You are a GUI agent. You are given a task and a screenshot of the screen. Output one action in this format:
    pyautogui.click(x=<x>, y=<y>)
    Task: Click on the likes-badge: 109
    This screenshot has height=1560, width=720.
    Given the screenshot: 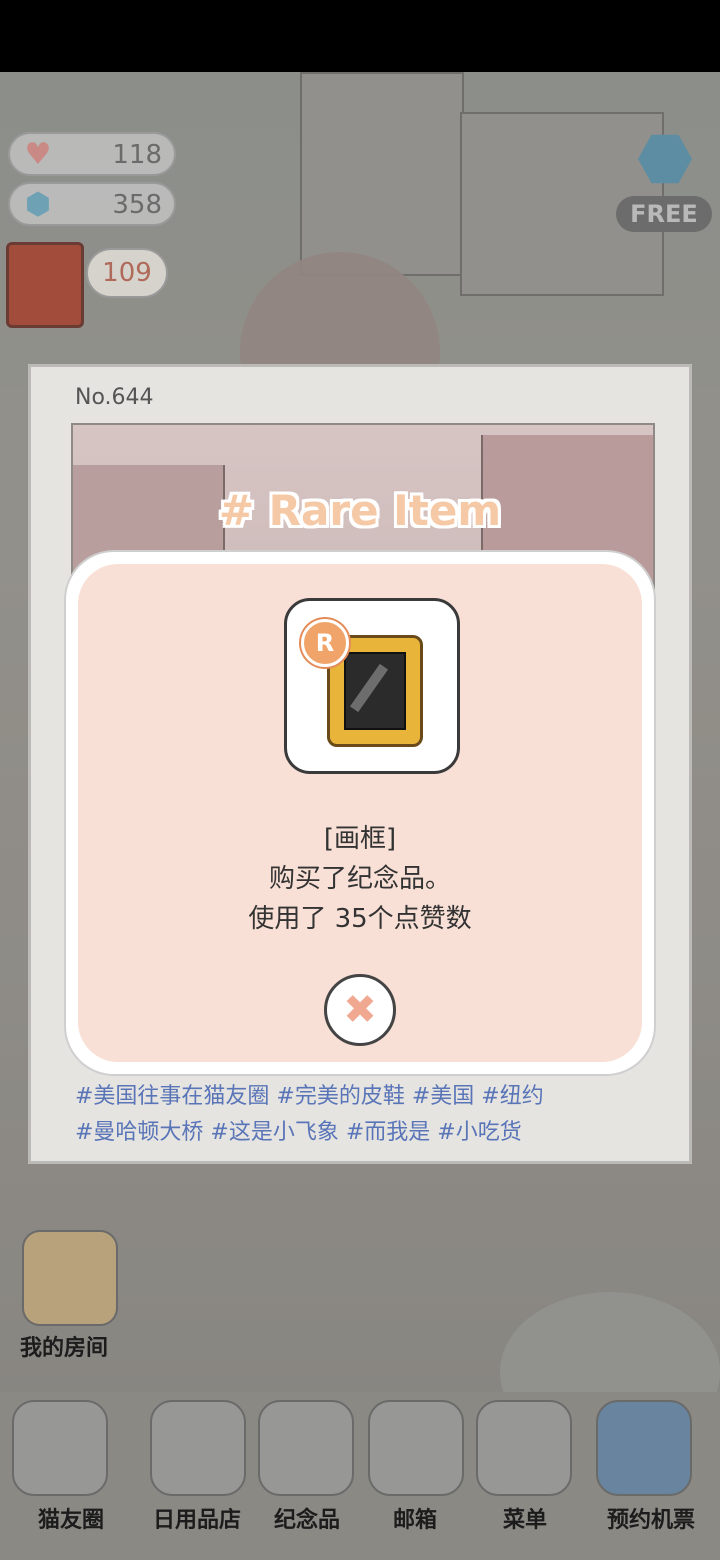 What is the action you would take?
    pyautogui.click(x=127, y=273)
    